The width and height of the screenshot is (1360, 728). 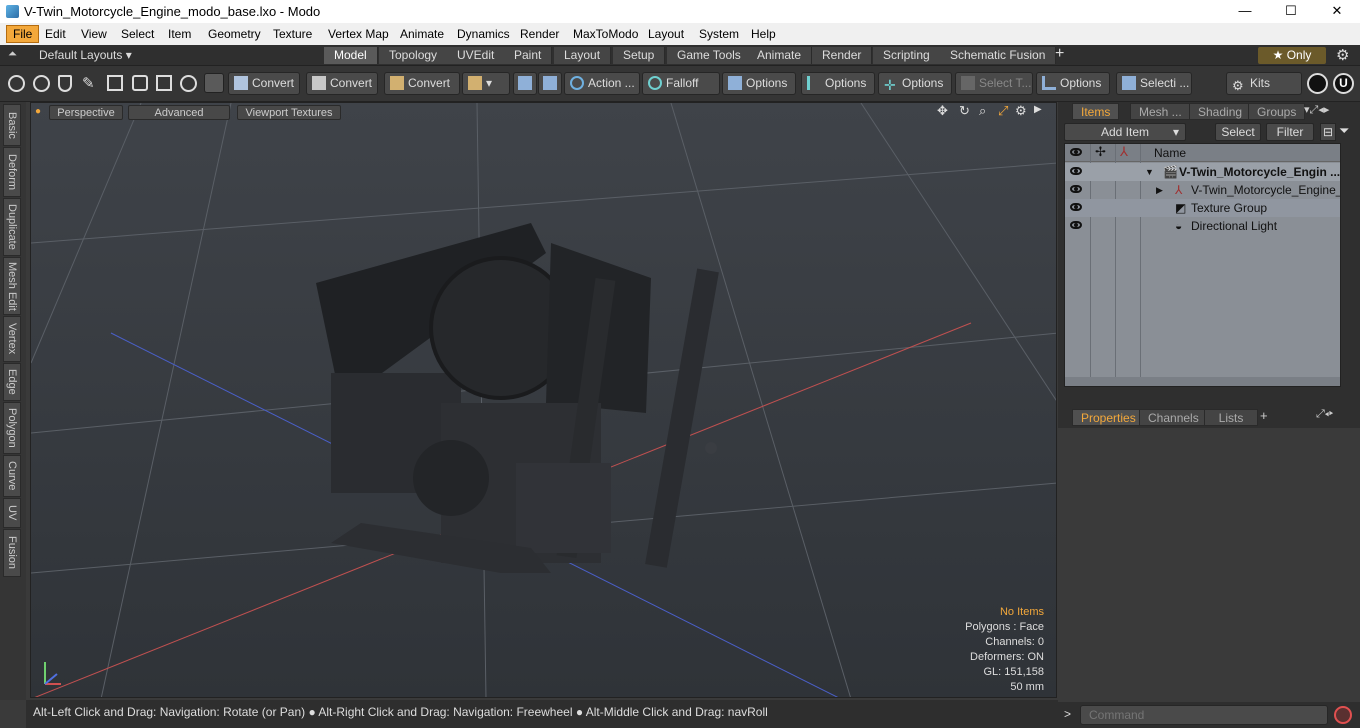 I want to click on only-toggle: ★ Only, so click(x=1292, y=55).